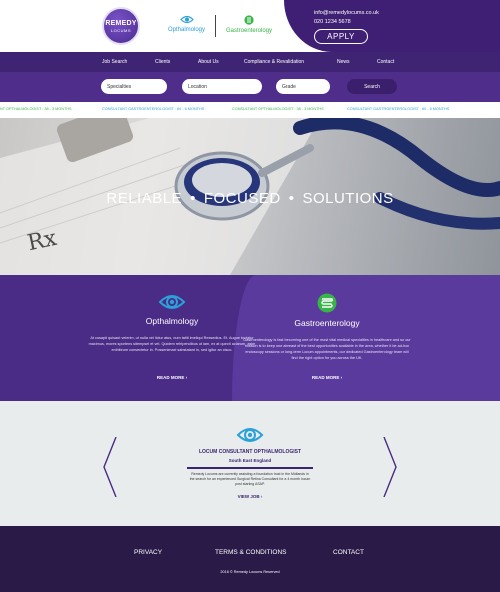 The height and width of the screenshot is (592, 500). What do you see at coordinates (114, 62) in the screenshot?
I see `nav-item-job-search: Job Search` at bounding box center [114, 62].